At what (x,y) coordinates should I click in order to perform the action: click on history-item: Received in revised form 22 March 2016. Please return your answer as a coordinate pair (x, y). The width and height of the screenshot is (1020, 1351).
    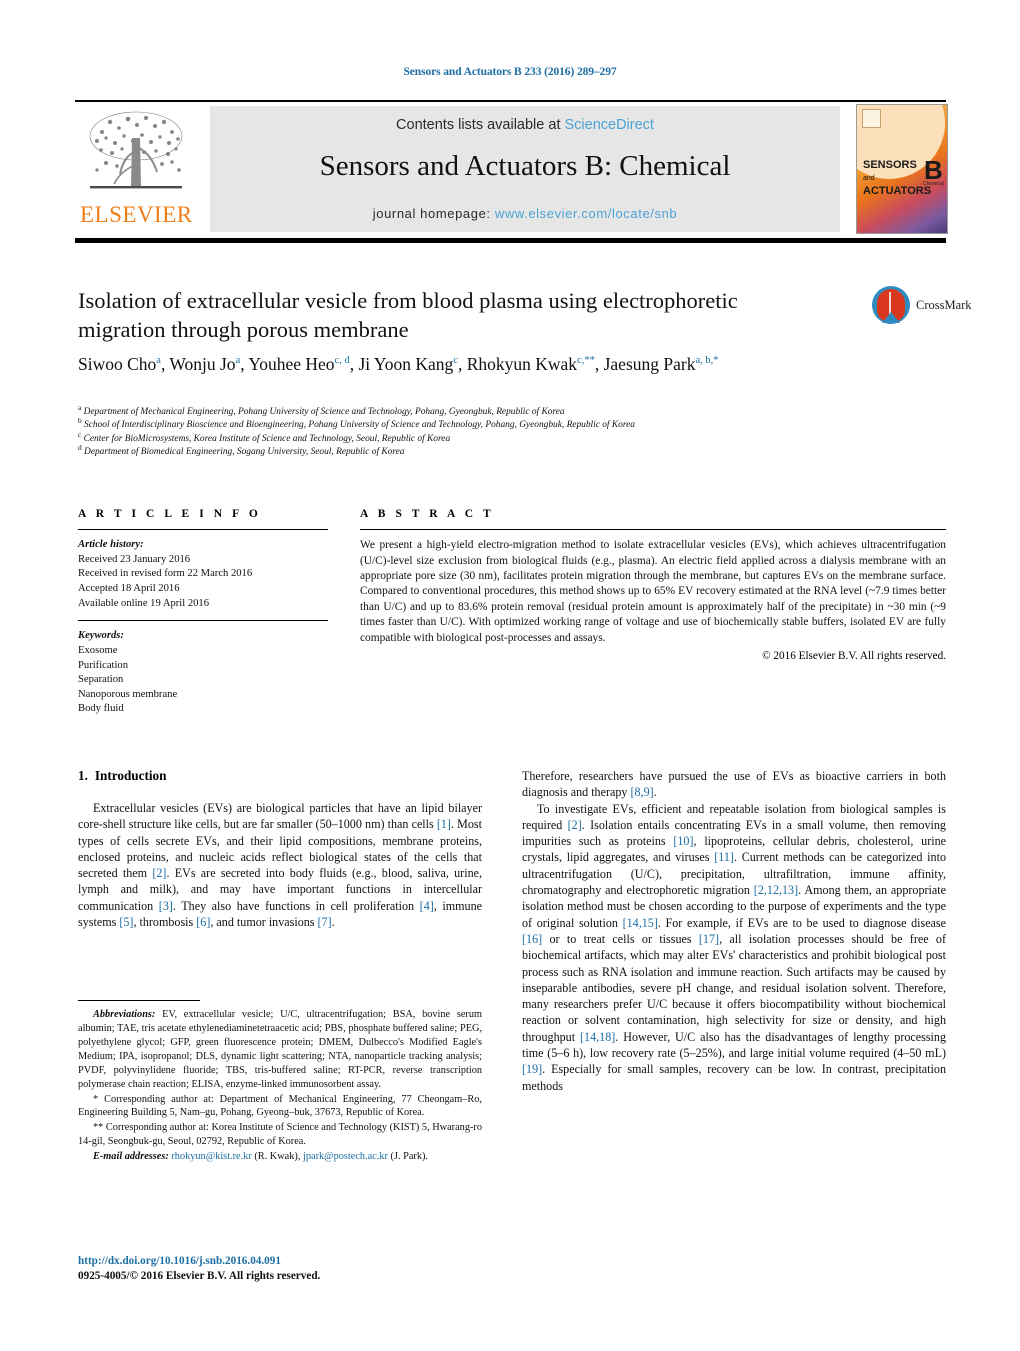
    Looking at the image, I should click on (165, 574).